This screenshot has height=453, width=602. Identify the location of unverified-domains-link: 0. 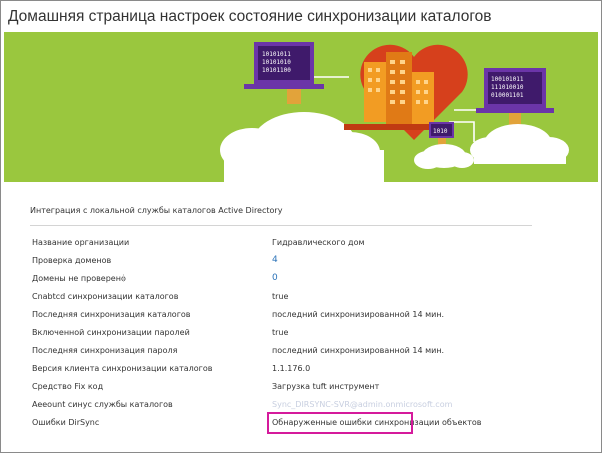
(275, 278).